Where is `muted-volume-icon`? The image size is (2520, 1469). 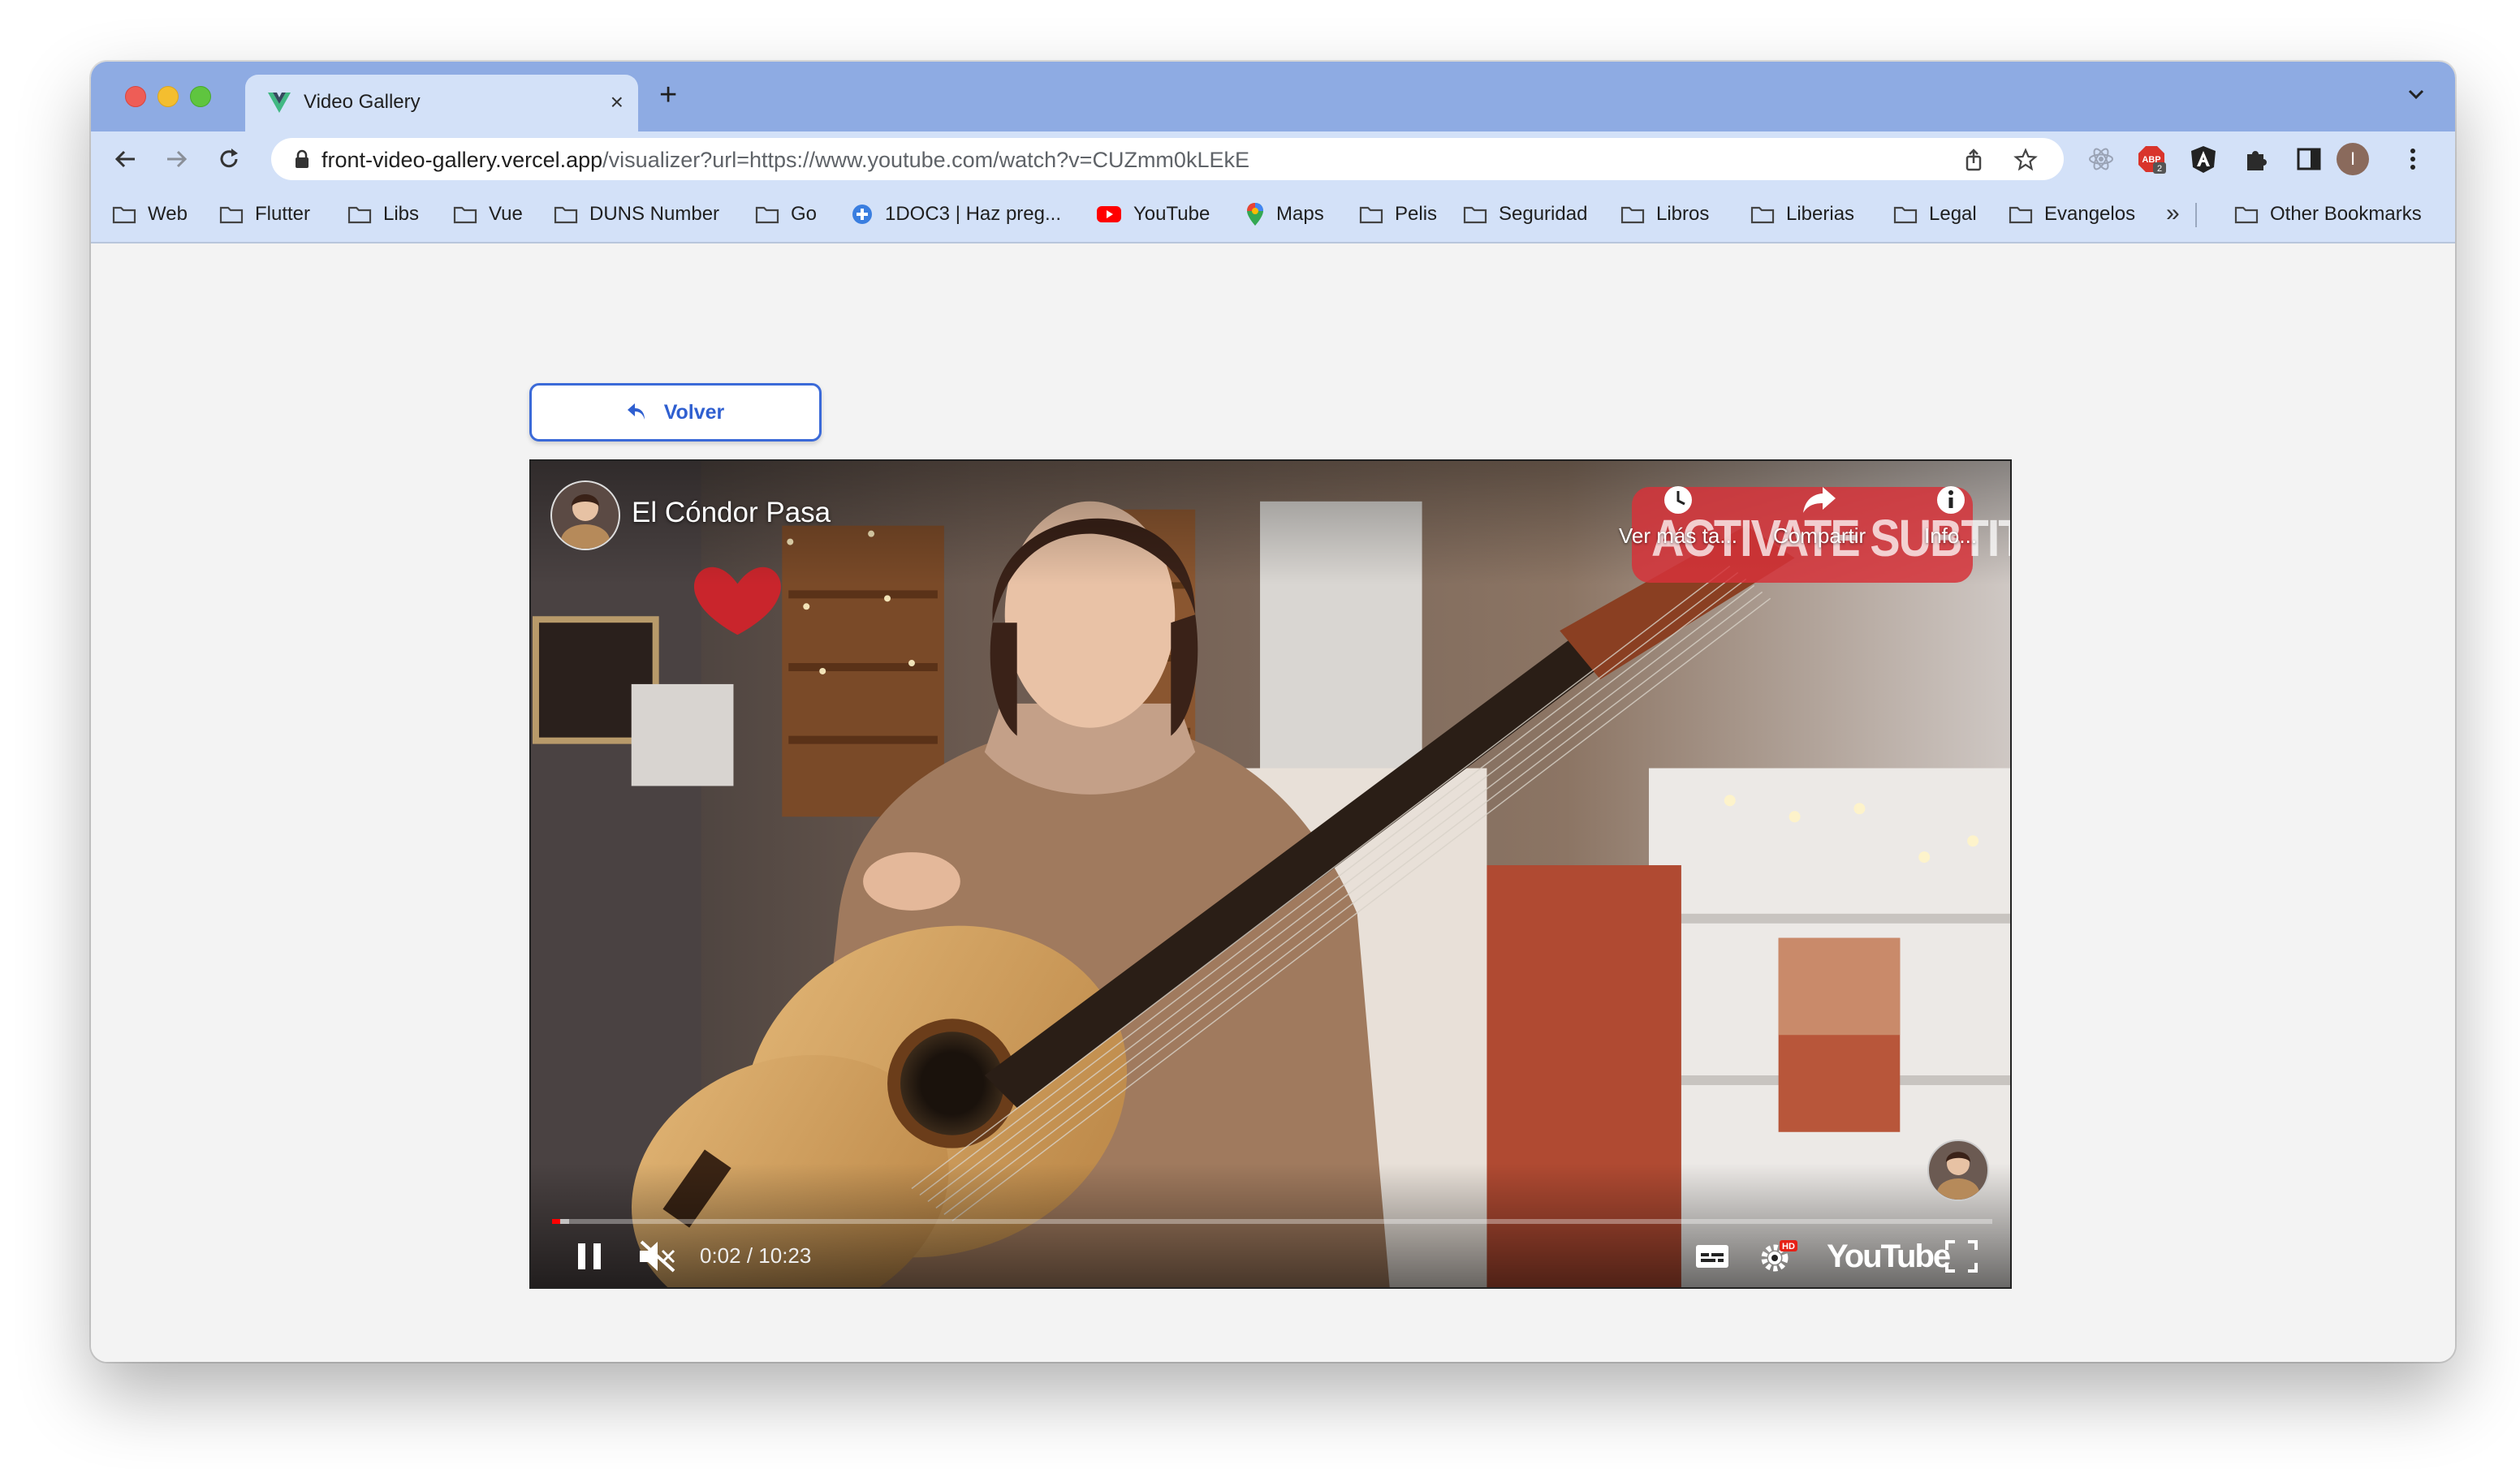
muted-volume-icon is located at coordinates (656, 1256).